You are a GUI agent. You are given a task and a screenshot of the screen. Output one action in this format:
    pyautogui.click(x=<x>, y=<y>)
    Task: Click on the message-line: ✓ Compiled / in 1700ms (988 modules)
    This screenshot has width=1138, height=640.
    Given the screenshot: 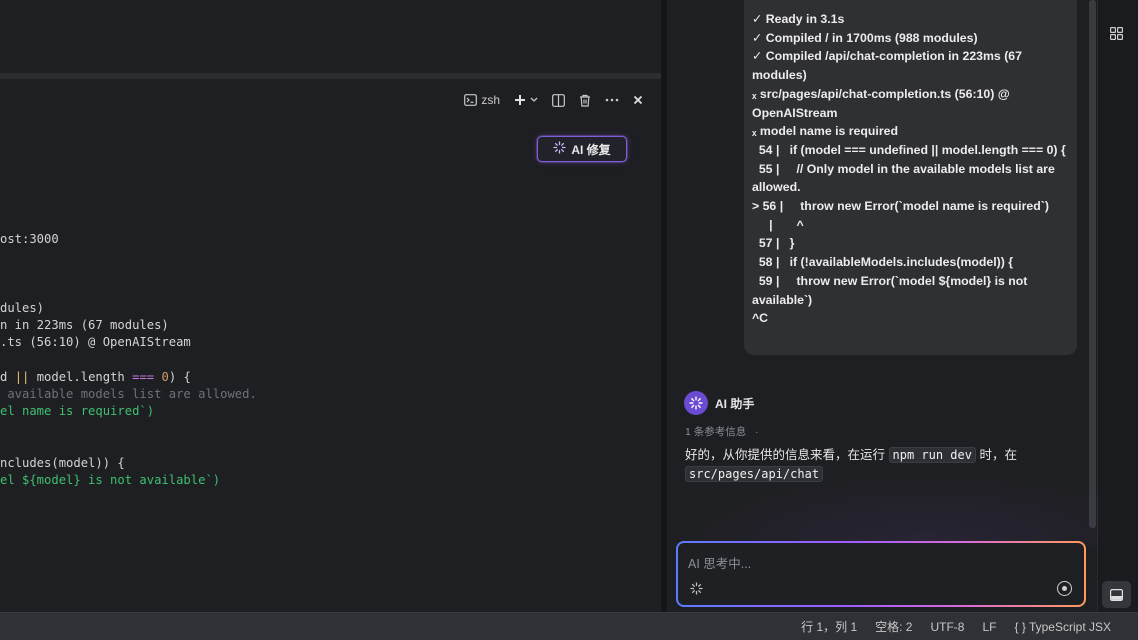 What is the action you would take?
    pyautogui.click(x=910, y=38)
    